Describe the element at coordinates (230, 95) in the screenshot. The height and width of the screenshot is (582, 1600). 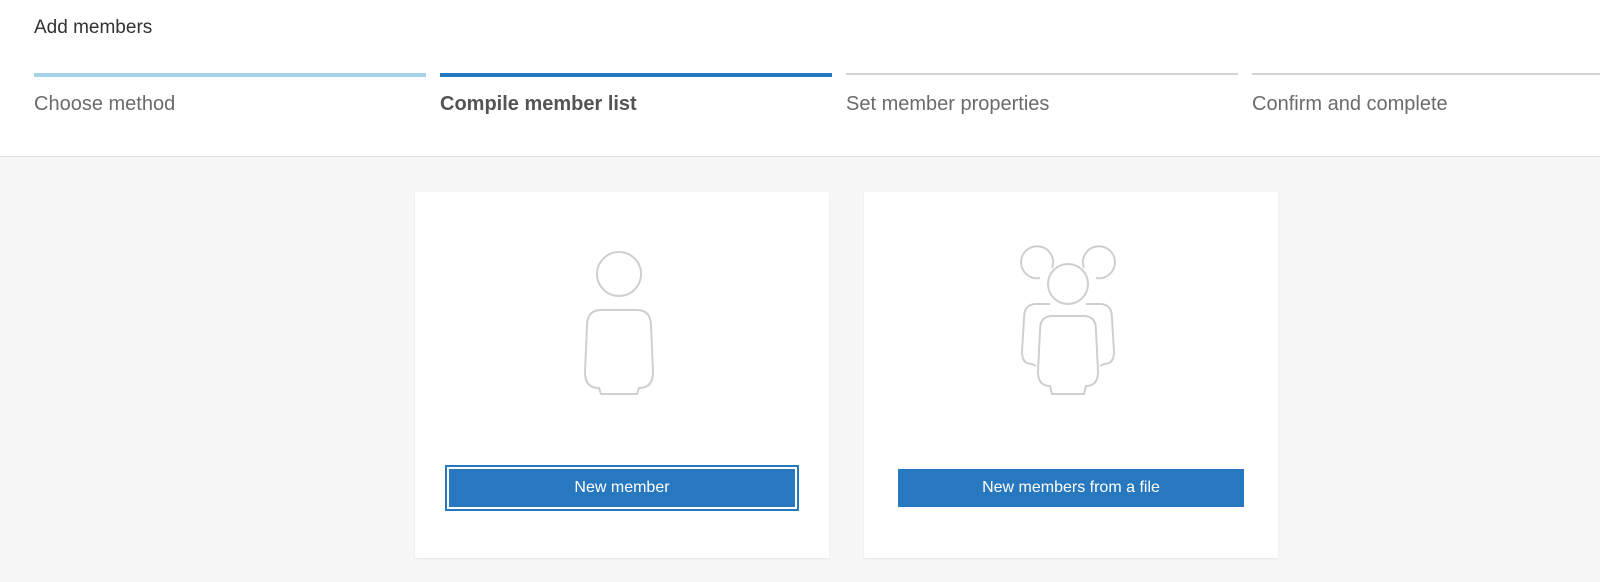
I see `step-choose-method: Choose method` at that location.